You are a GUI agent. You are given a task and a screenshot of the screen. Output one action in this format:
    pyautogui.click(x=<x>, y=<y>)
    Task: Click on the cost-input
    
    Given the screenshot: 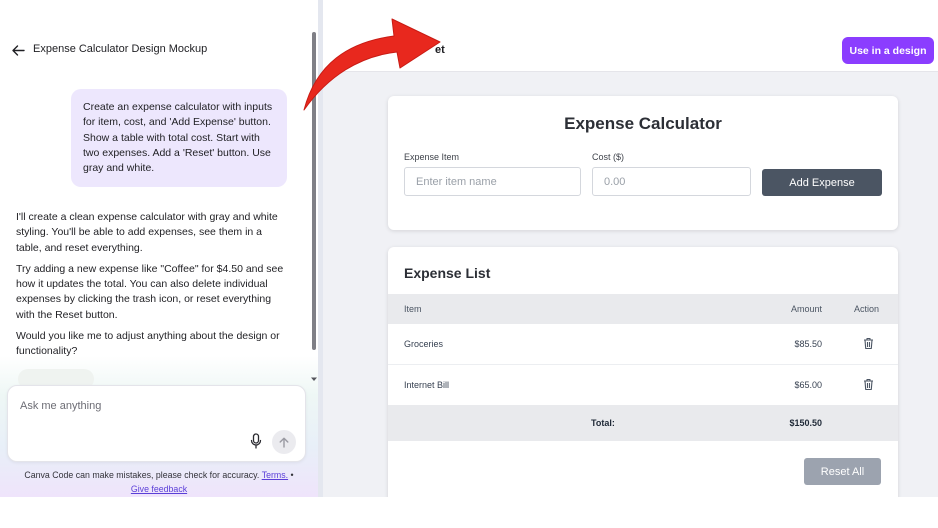 What is the action you would take?
    pyautogui.click(x=671, y=181)
    